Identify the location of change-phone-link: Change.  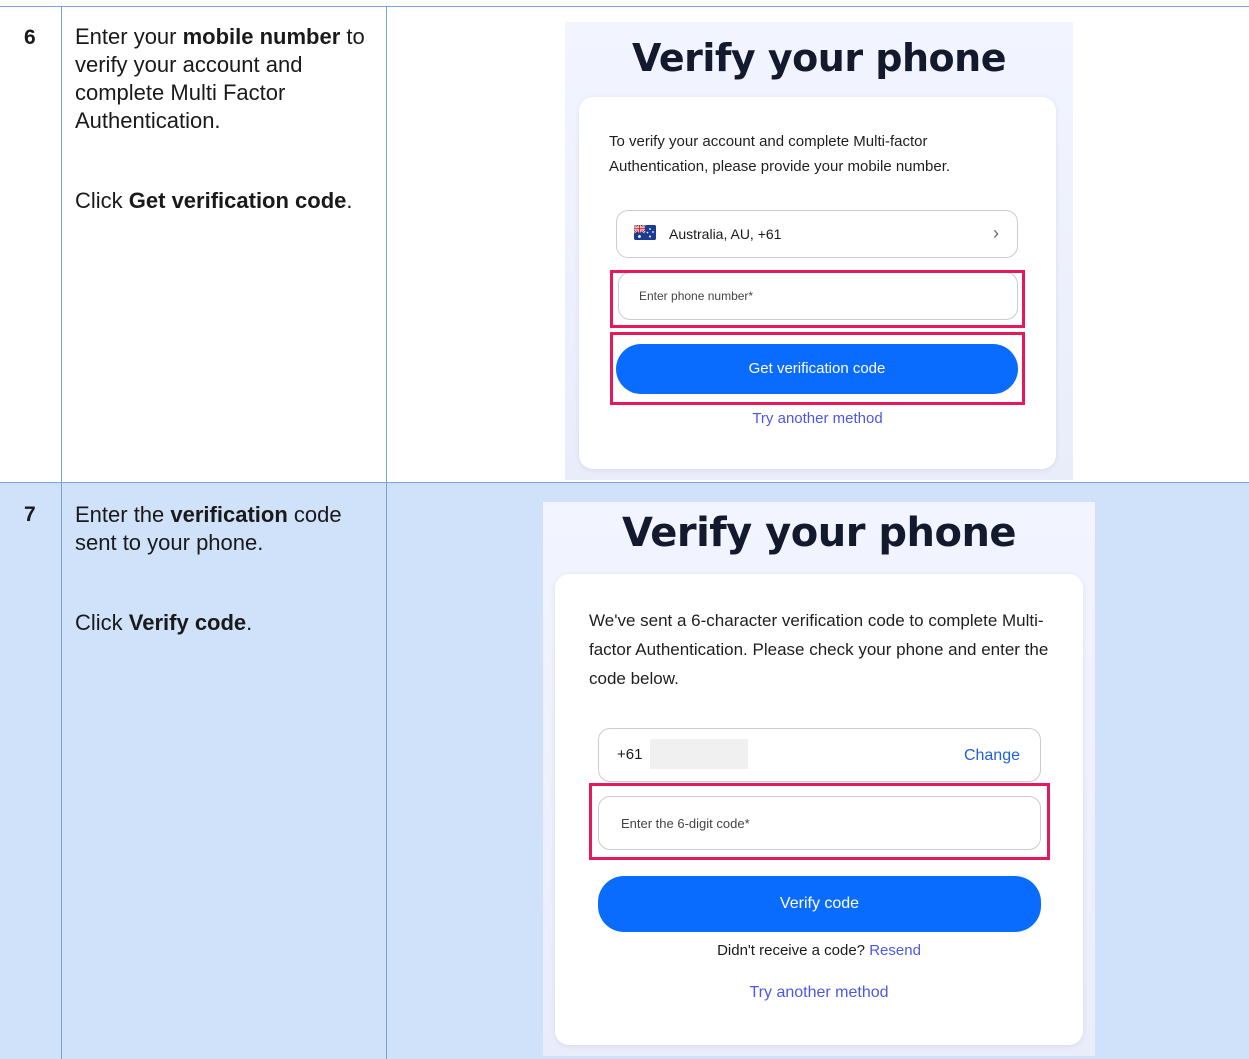
(992, 756).